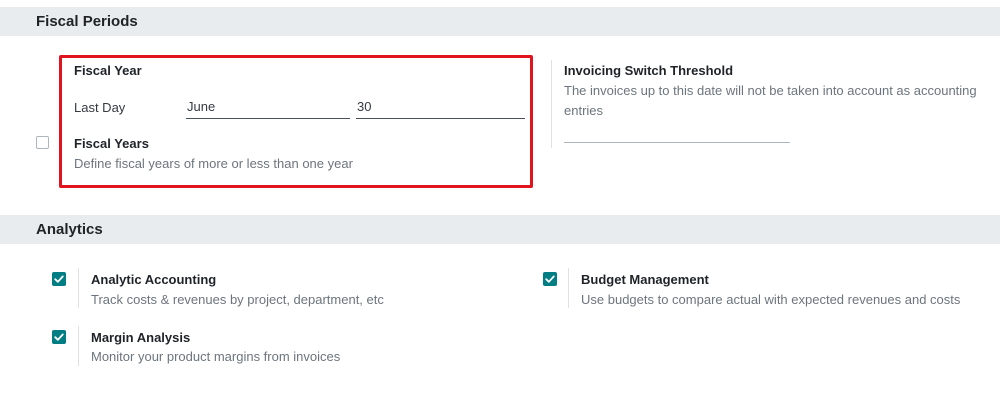 The width and height of the screenshot is (1000, 400). What do you see at coordinates (268, 108) in the screenshot?
I see `last-day-month-select: June` at bounding box center [268, 108].